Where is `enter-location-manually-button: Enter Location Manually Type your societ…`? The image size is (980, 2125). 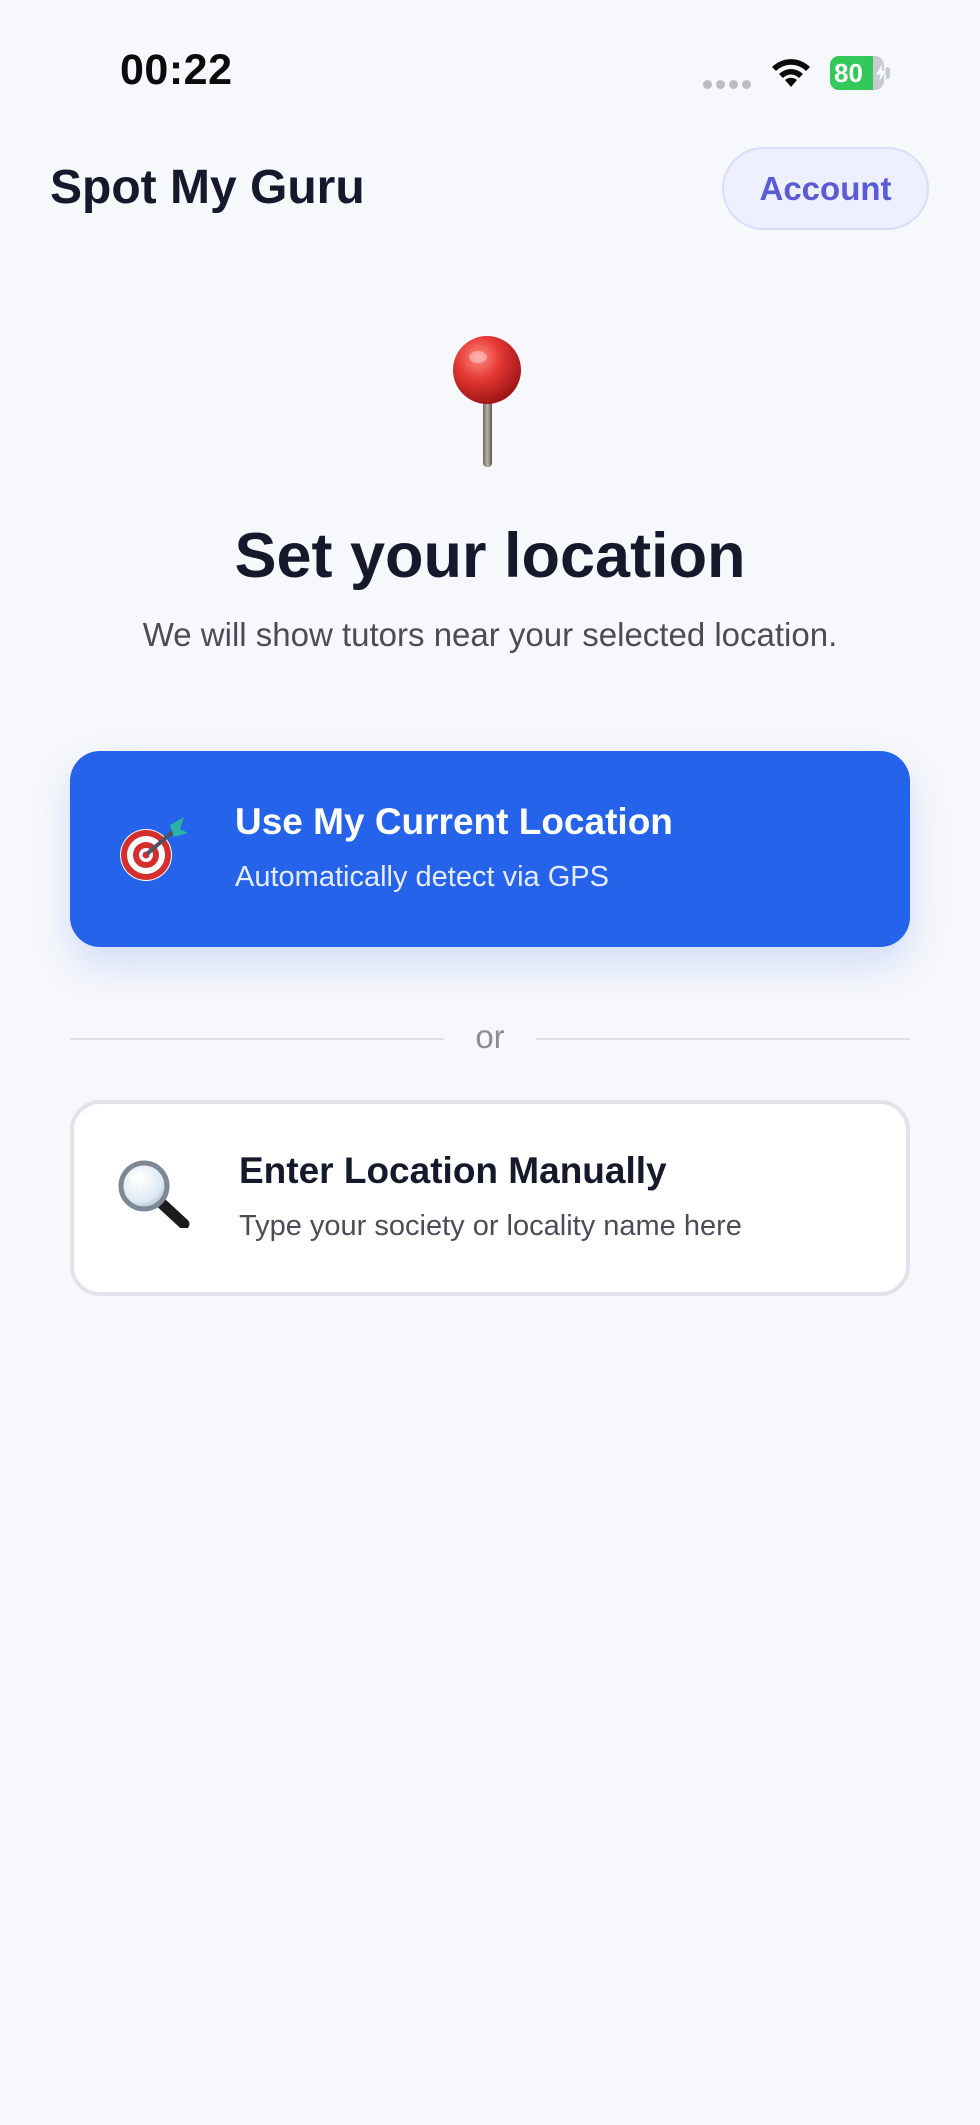
enter-location-manually-button: Enter Location Manually Type your societ… is located at coordinates (490, 1198).